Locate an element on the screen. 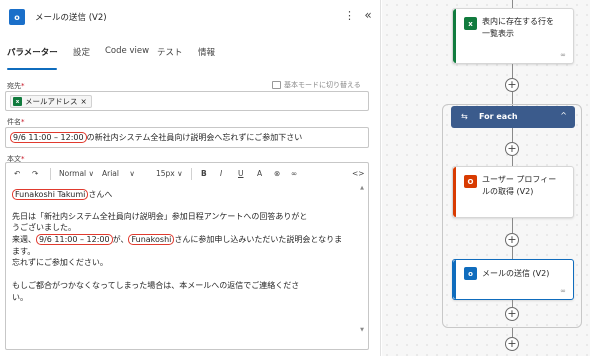 The width and height of the screenshot is (590, 356). surname-highlight: Funakoshi is located at coordinates (151, 239).